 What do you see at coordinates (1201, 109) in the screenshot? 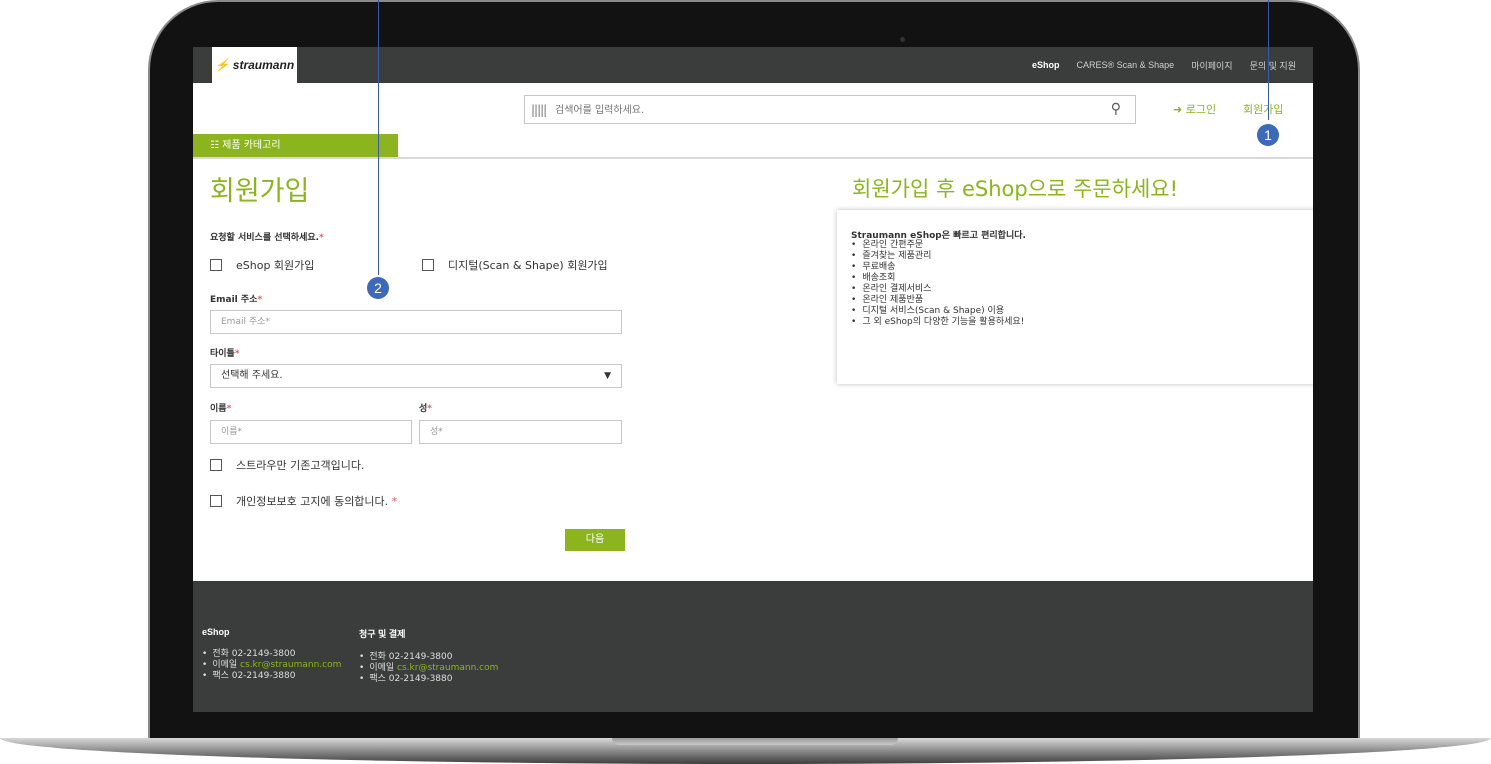
I see `login-label: 로그인` at bounding box center [1201, 109].